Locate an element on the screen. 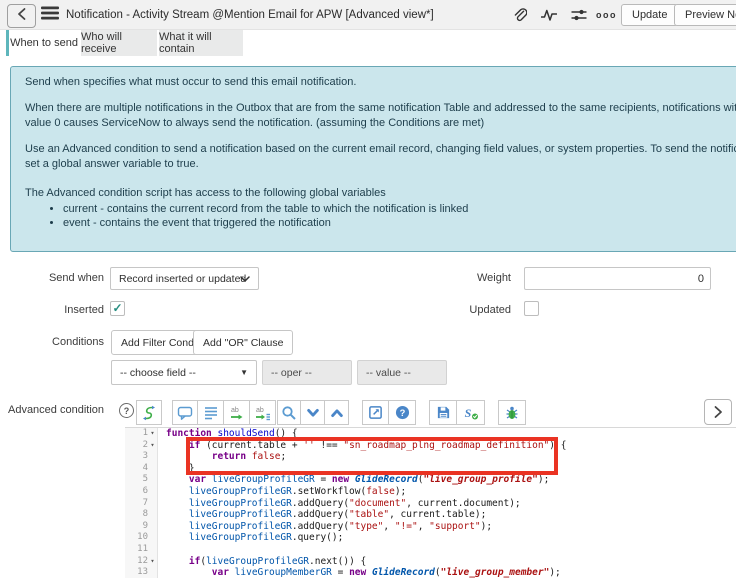 This screenshot has width=736, height=578. line-number-gutter: 3 is located at coordinates (141, 457).